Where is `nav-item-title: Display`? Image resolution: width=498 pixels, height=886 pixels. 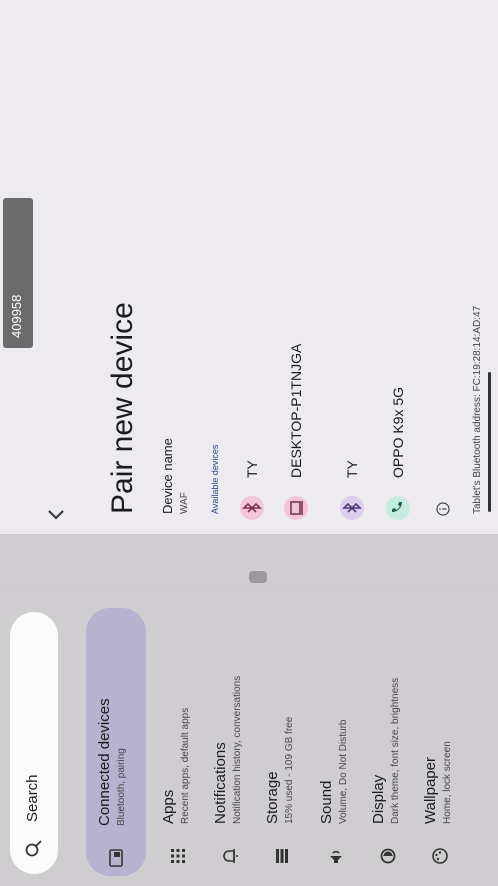 nav-item-title: Display is located at coordinates (378, 799).